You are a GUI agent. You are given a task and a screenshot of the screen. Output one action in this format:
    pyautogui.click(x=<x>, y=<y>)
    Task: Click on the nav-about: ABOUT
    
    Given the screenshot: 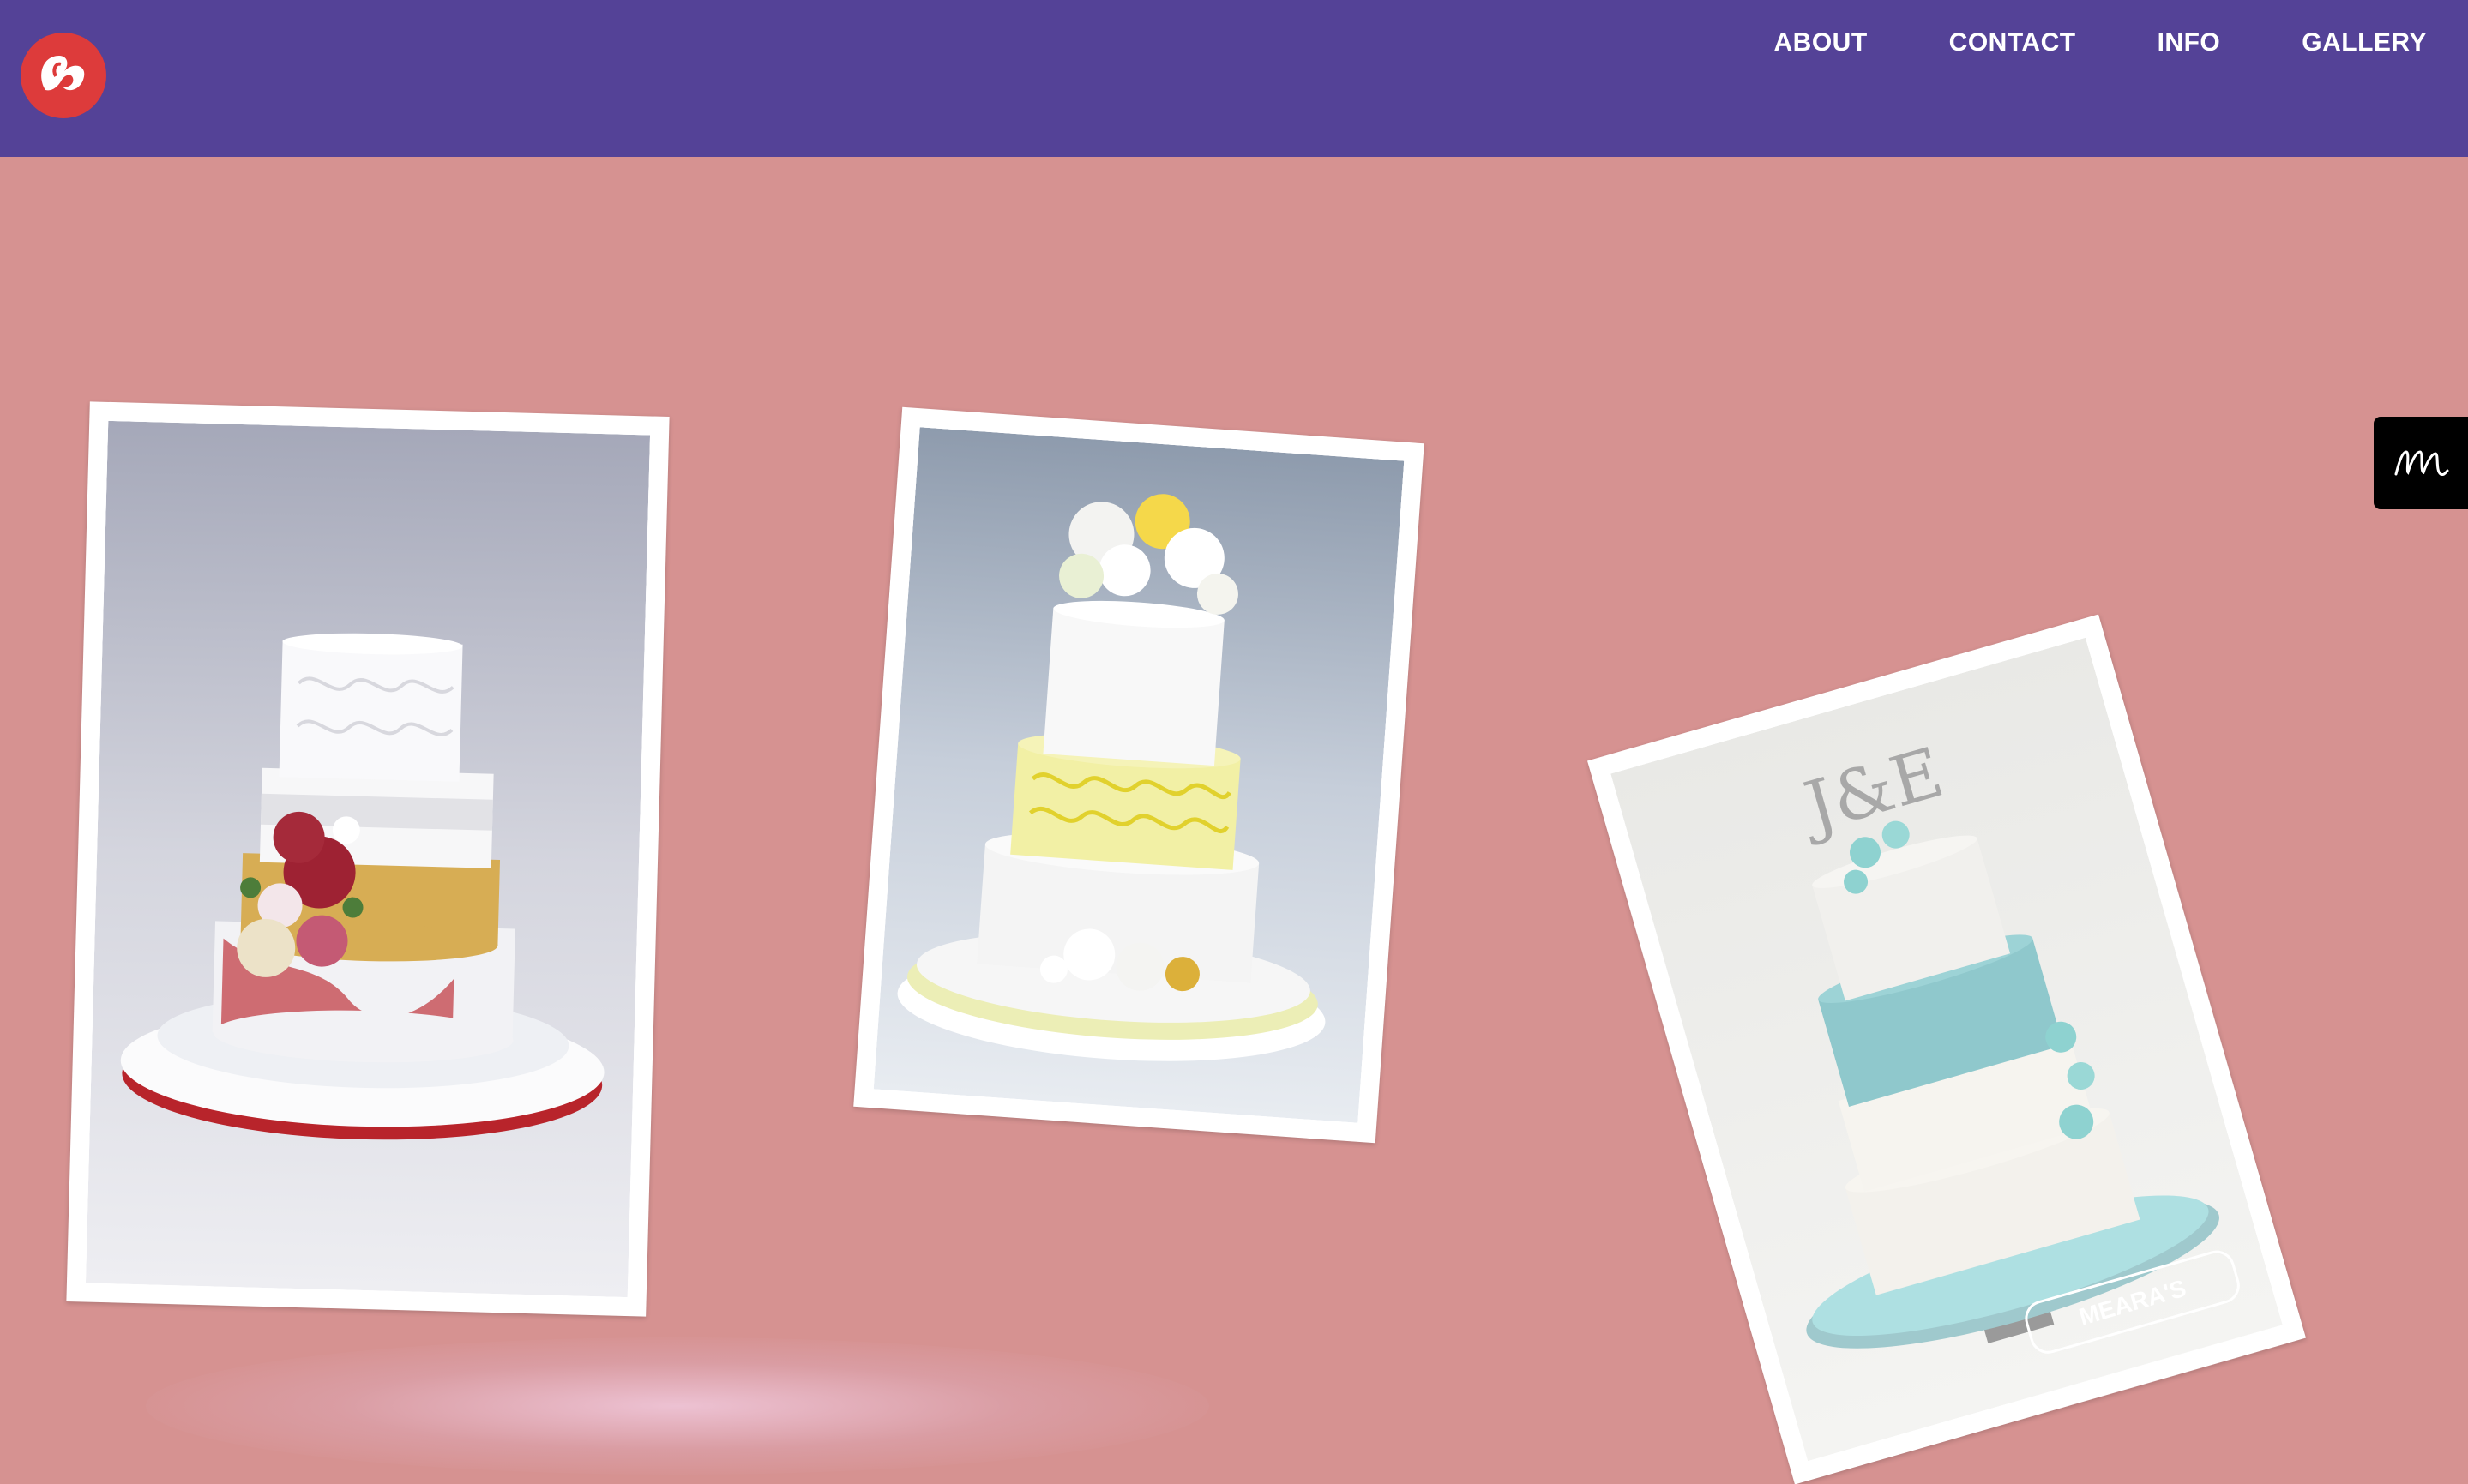 What is the action you would take?
    pyautogui.click(x=1821, y=43)
    